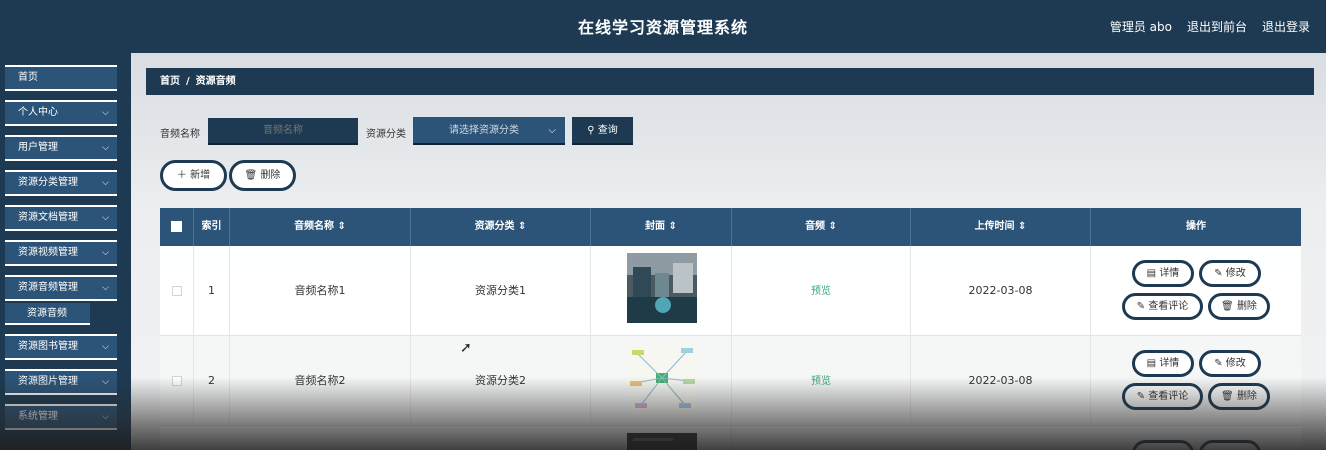 This screenshot has height=450, width=1326. I want to click on category-select: 请选择资源分类 ⌵, so click(489, 131).